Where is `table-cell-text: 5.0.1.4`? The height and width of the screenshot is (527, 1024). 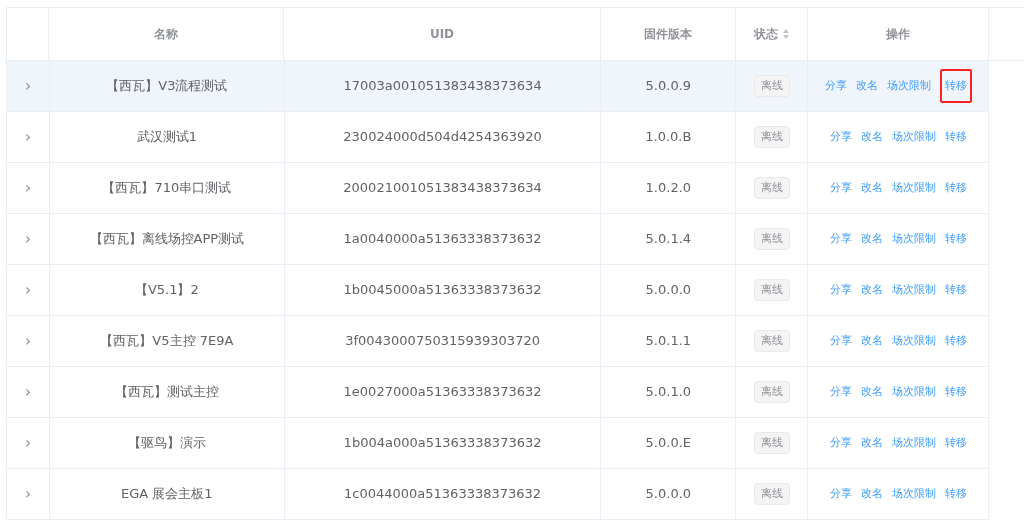
table-cell-text: 5.0.1.4 is located at coordinates (668, 239).